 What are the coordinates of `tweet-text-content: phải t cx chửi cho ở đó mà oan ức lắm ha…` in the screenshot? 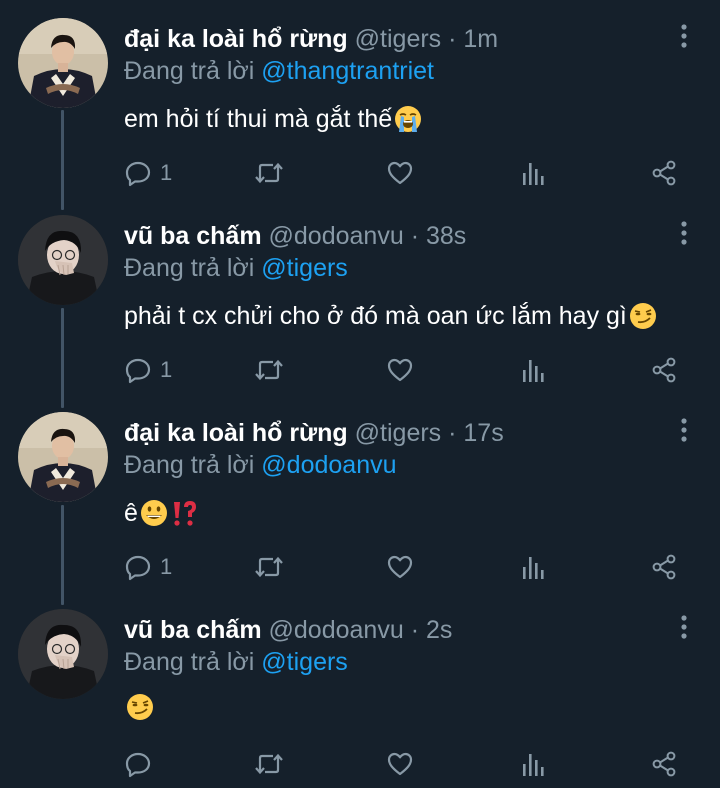 It's located at (375, 316).